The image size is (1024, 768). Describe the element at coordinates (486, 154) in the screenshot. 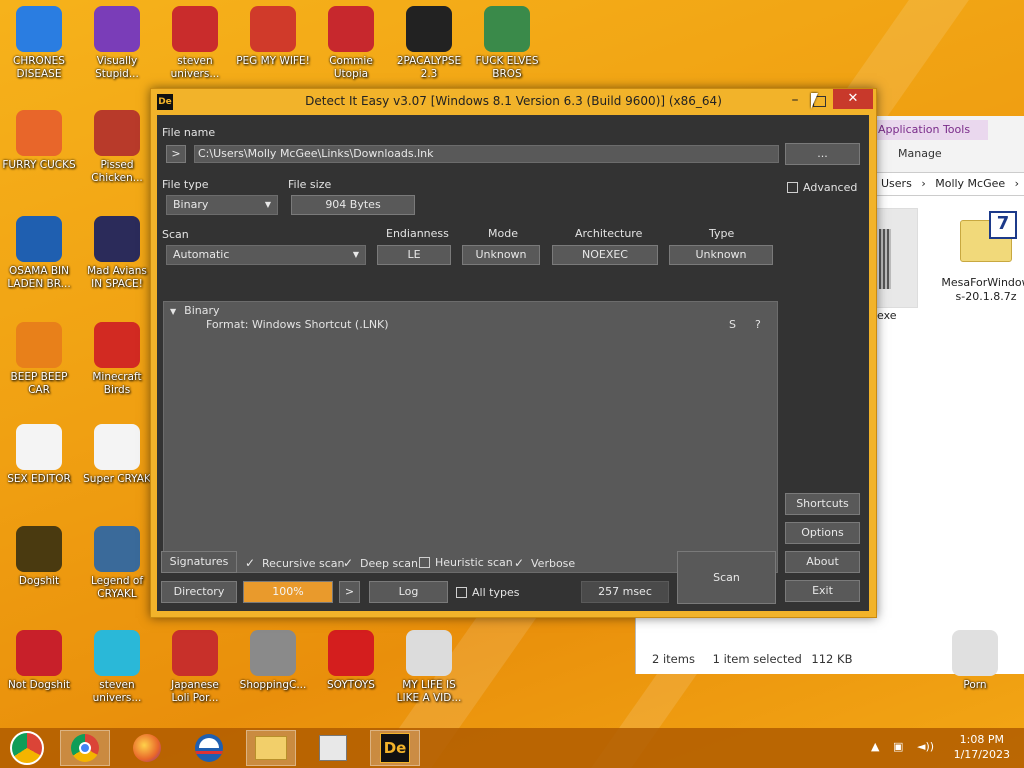

I see `file-path-field: C:\Users\Molly McGee\Links\Downloads.lnk` at that location.